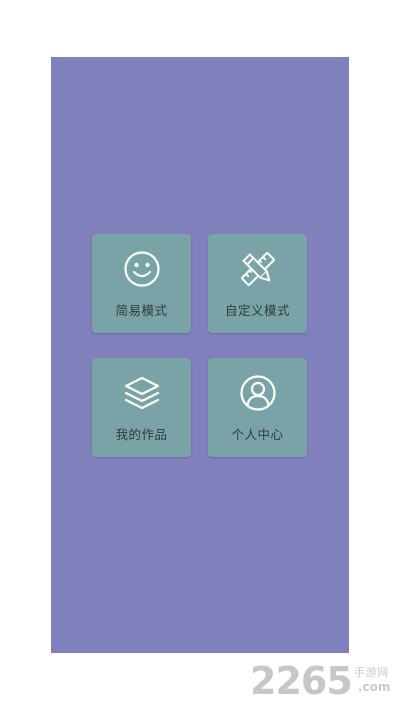  I want to click on custom-mode-button: 自定义模式, so click(257, 283).